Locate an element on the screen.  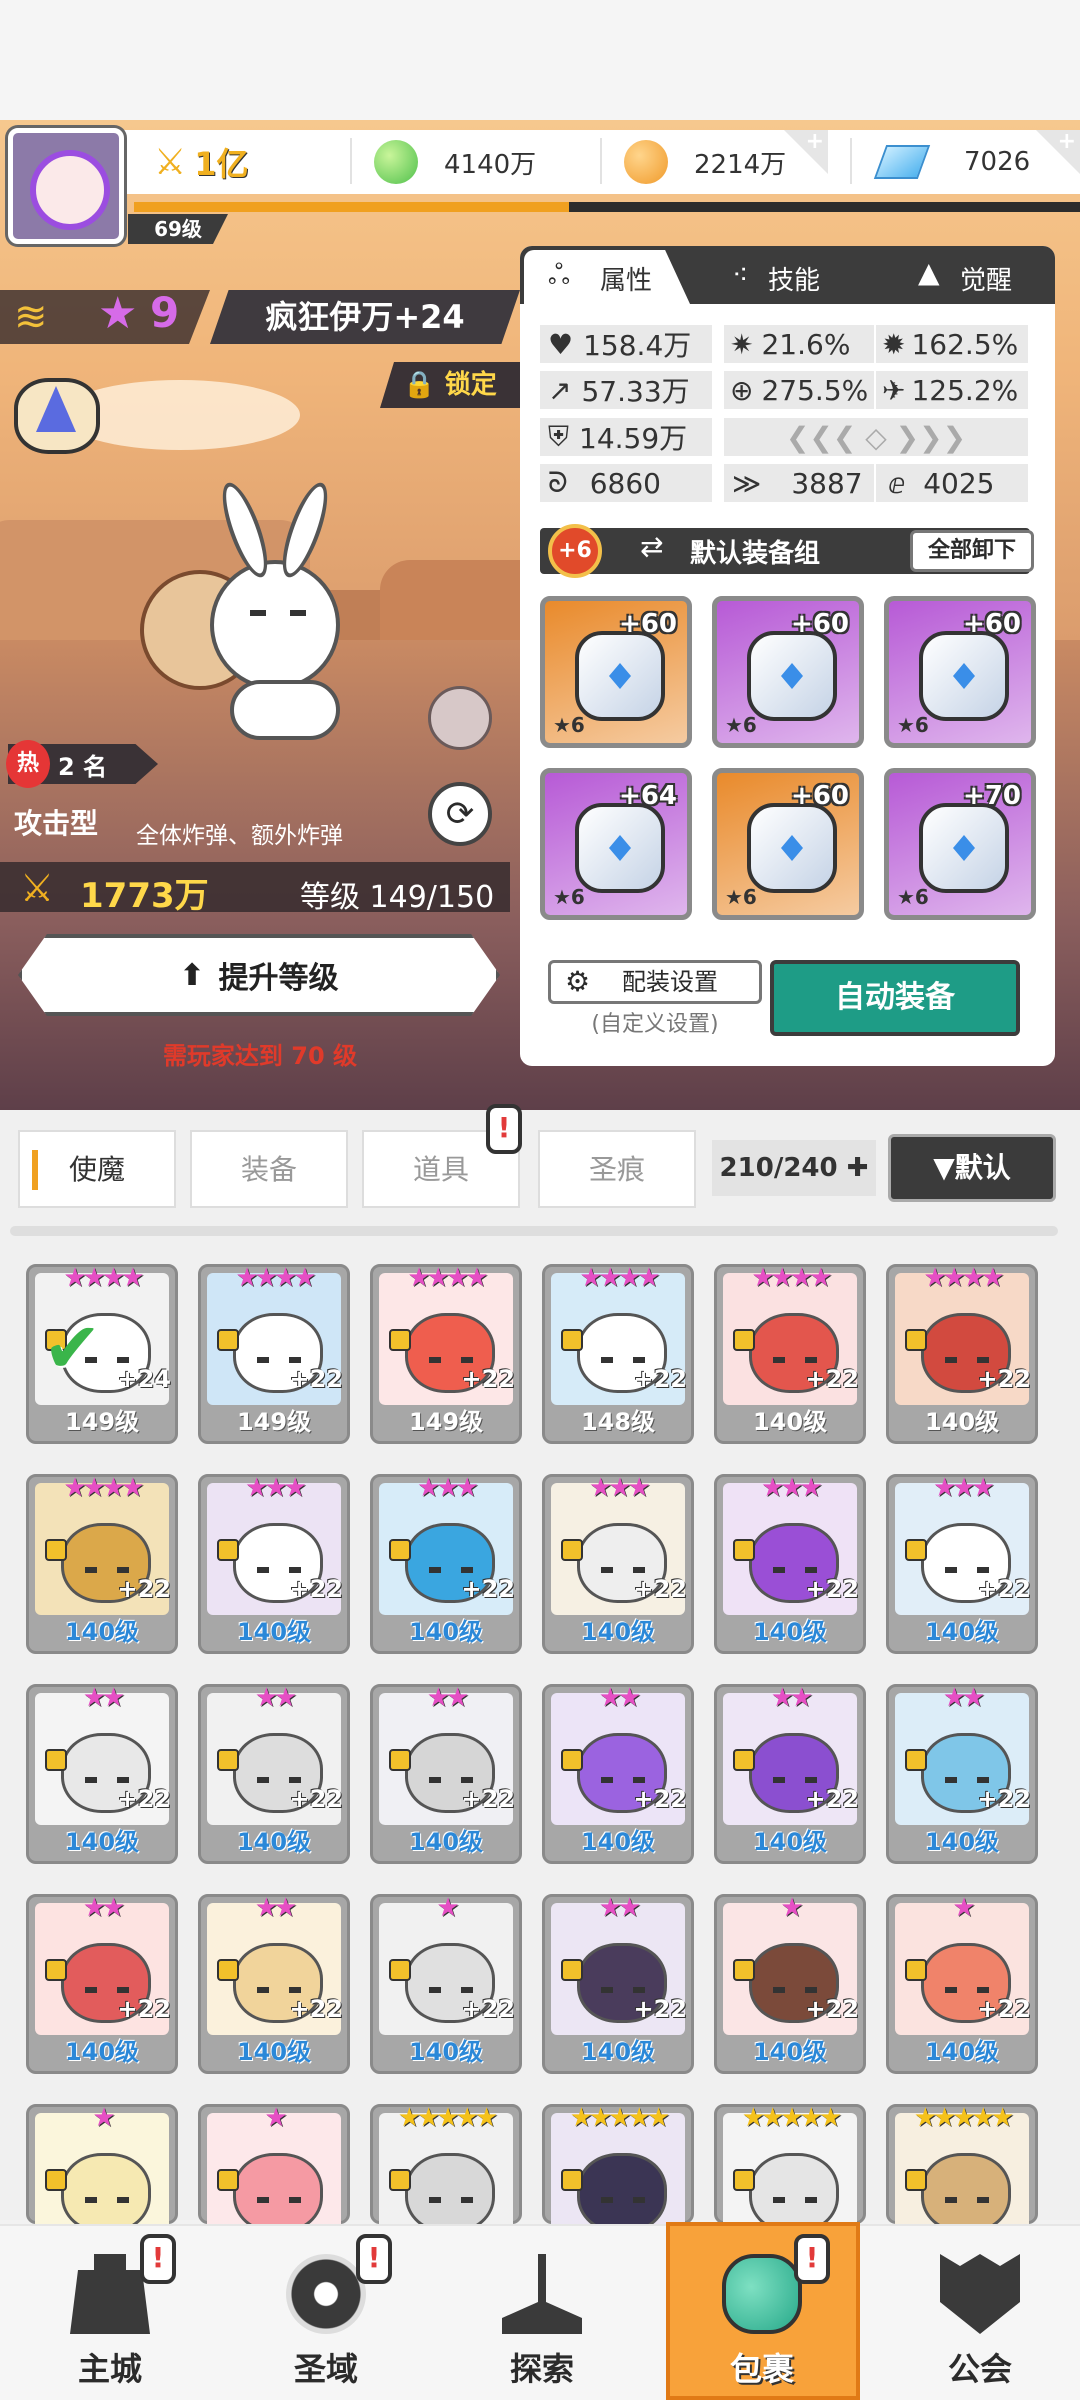
nav-guild: 公会 is located at coordinates (980, 2312).